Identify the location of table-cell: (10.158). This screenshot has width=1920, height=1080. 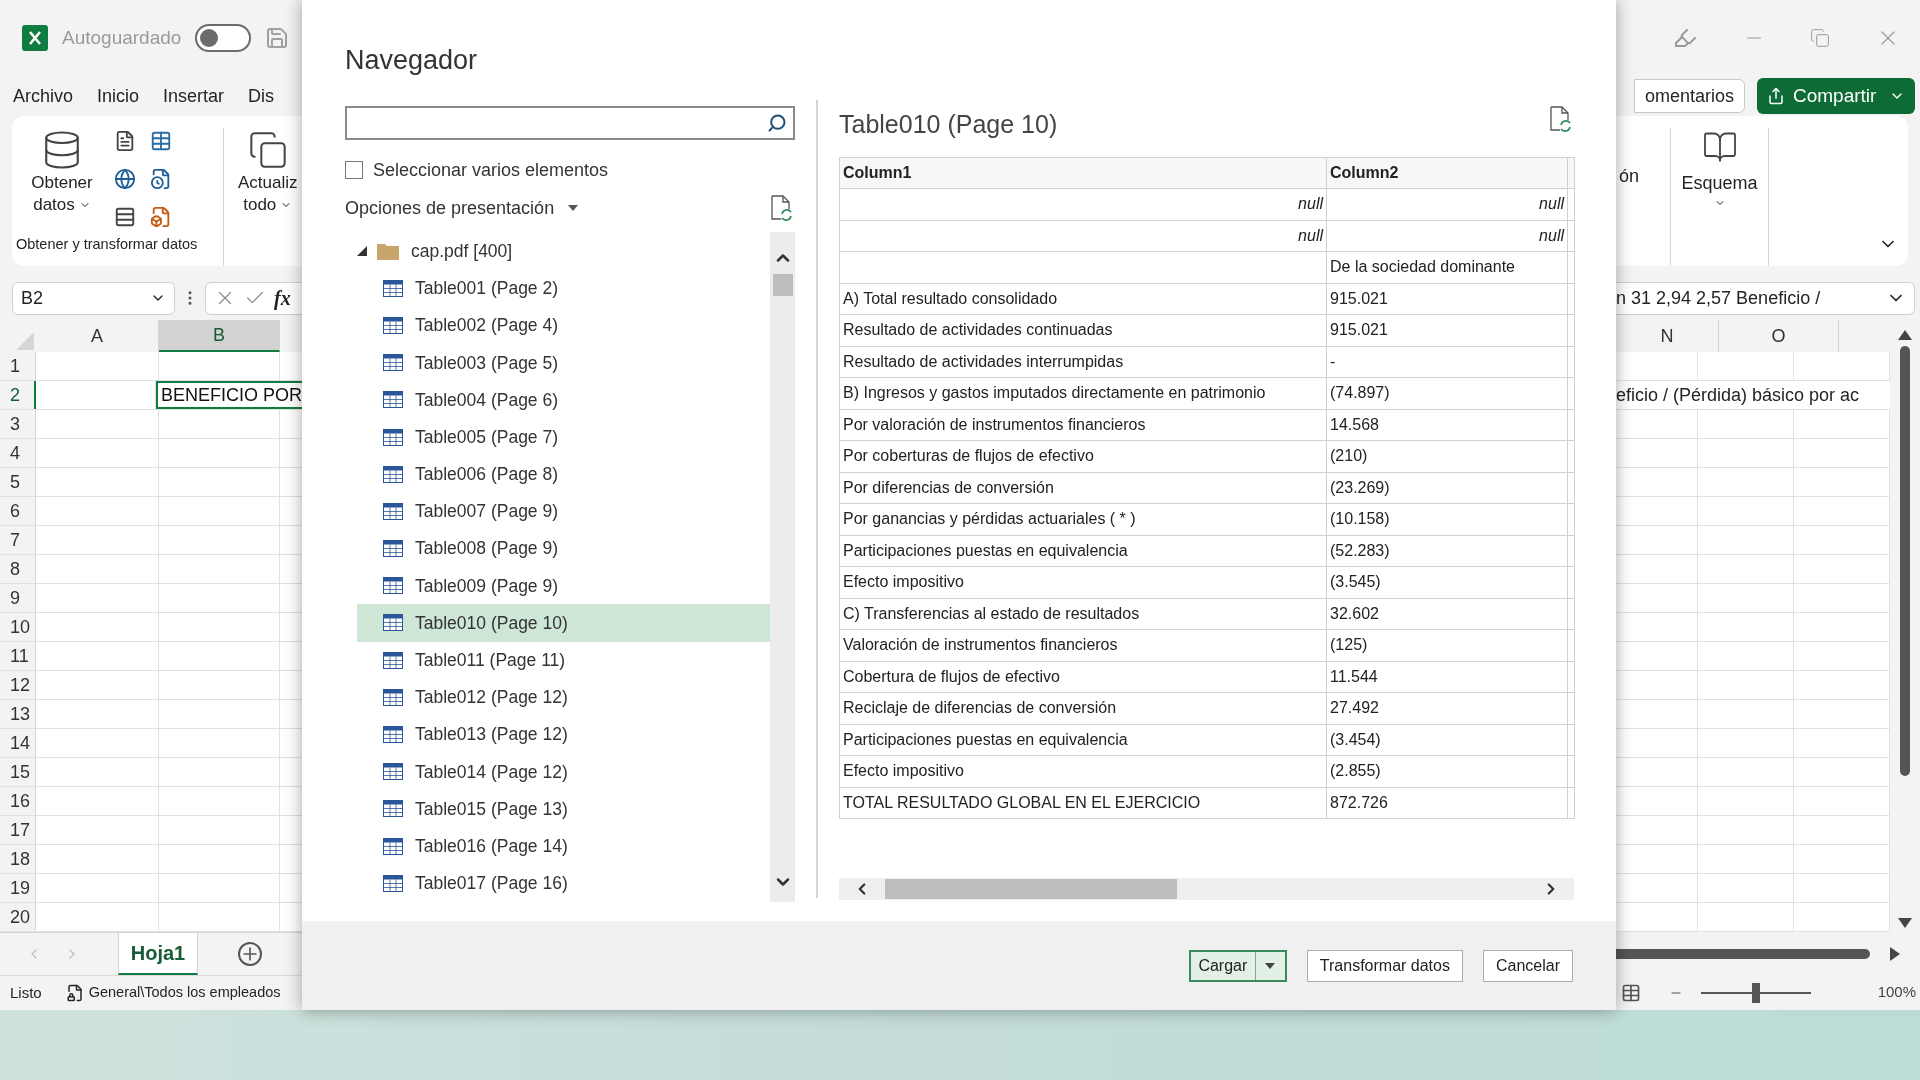
(1447, 519).